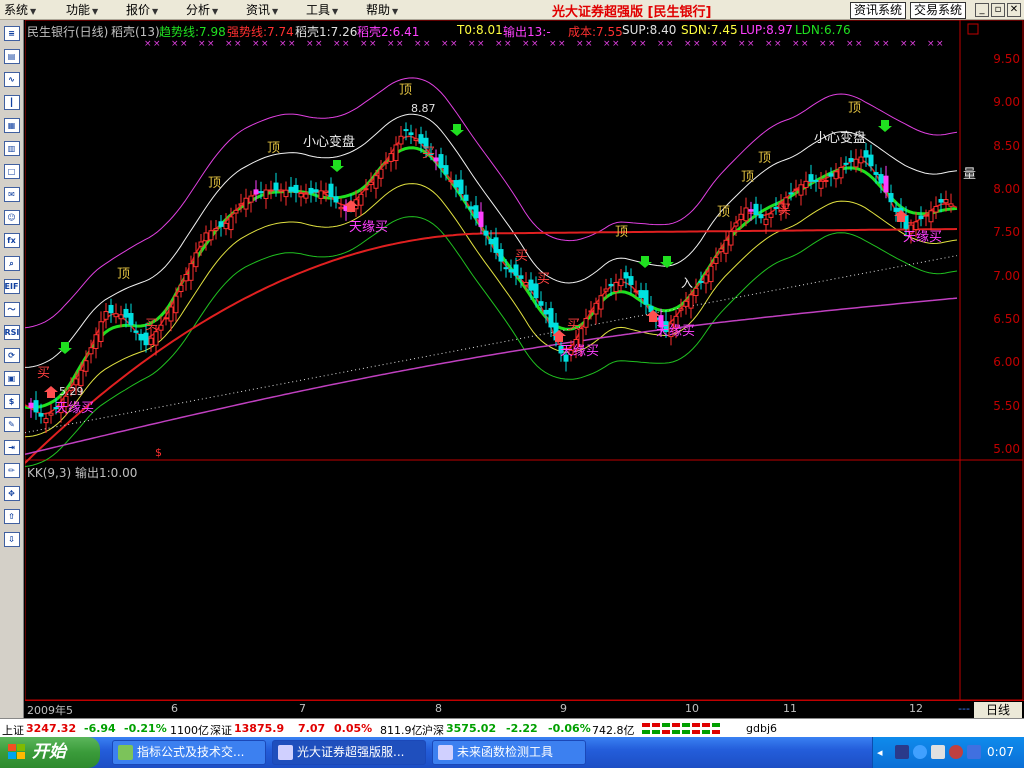 The image size is (1024, 768). What do you see at coordinates (11, 424) in the screenshot?
I see `tool-button: ✎` at bounding box center [11, 424].